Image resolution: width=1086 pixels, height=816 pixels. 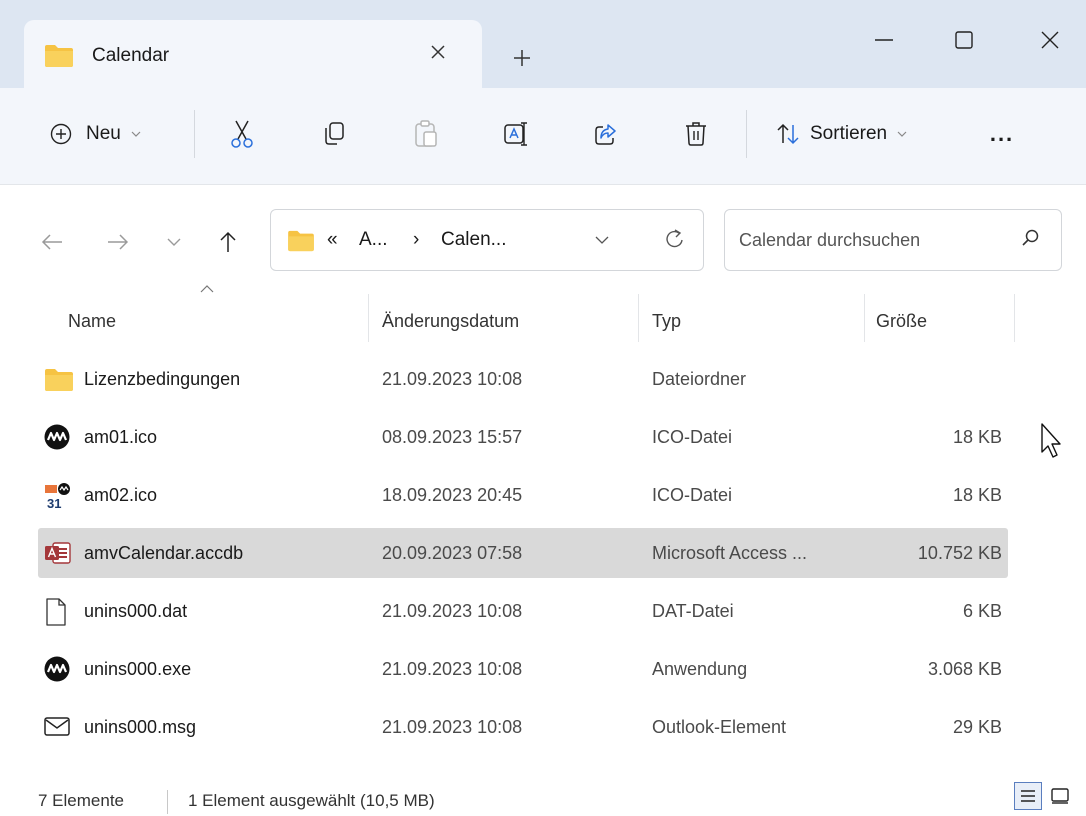 I want to click on arrow-right-icon, so click(x=118, y=242).